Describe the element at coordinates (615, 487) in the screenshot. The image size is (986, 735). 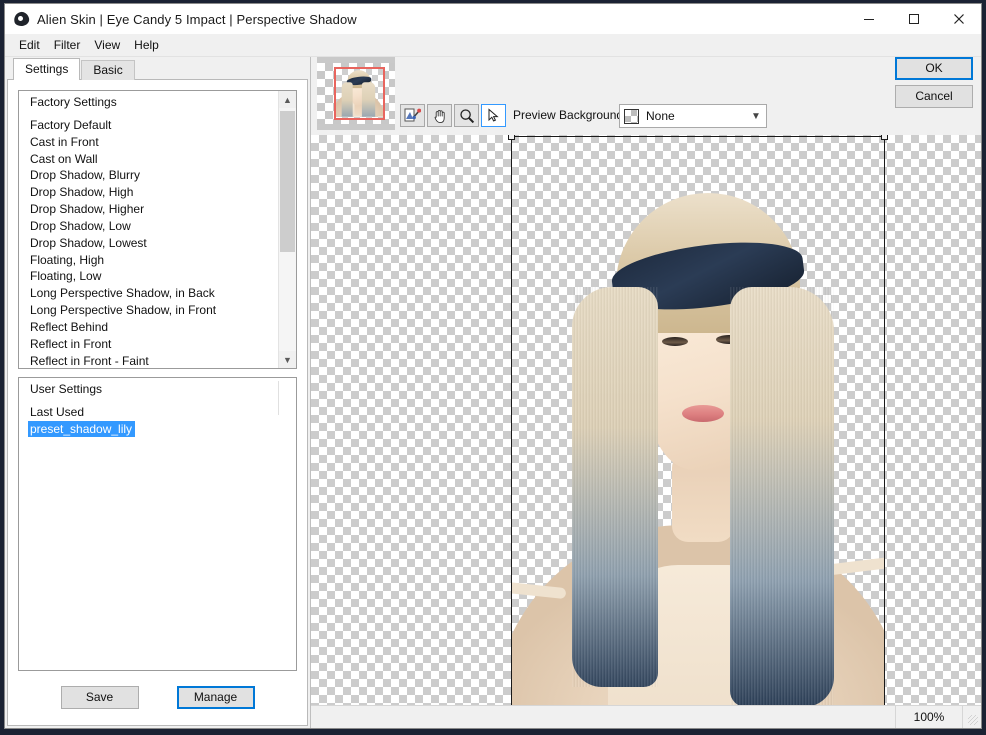
I see `portrait-hair-left` at that location.